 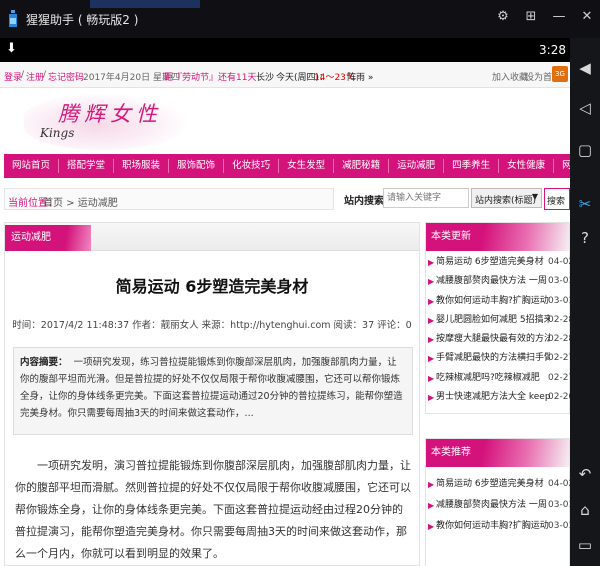 I want to click on home-icon: ⌂, so click(x=585, y=510).